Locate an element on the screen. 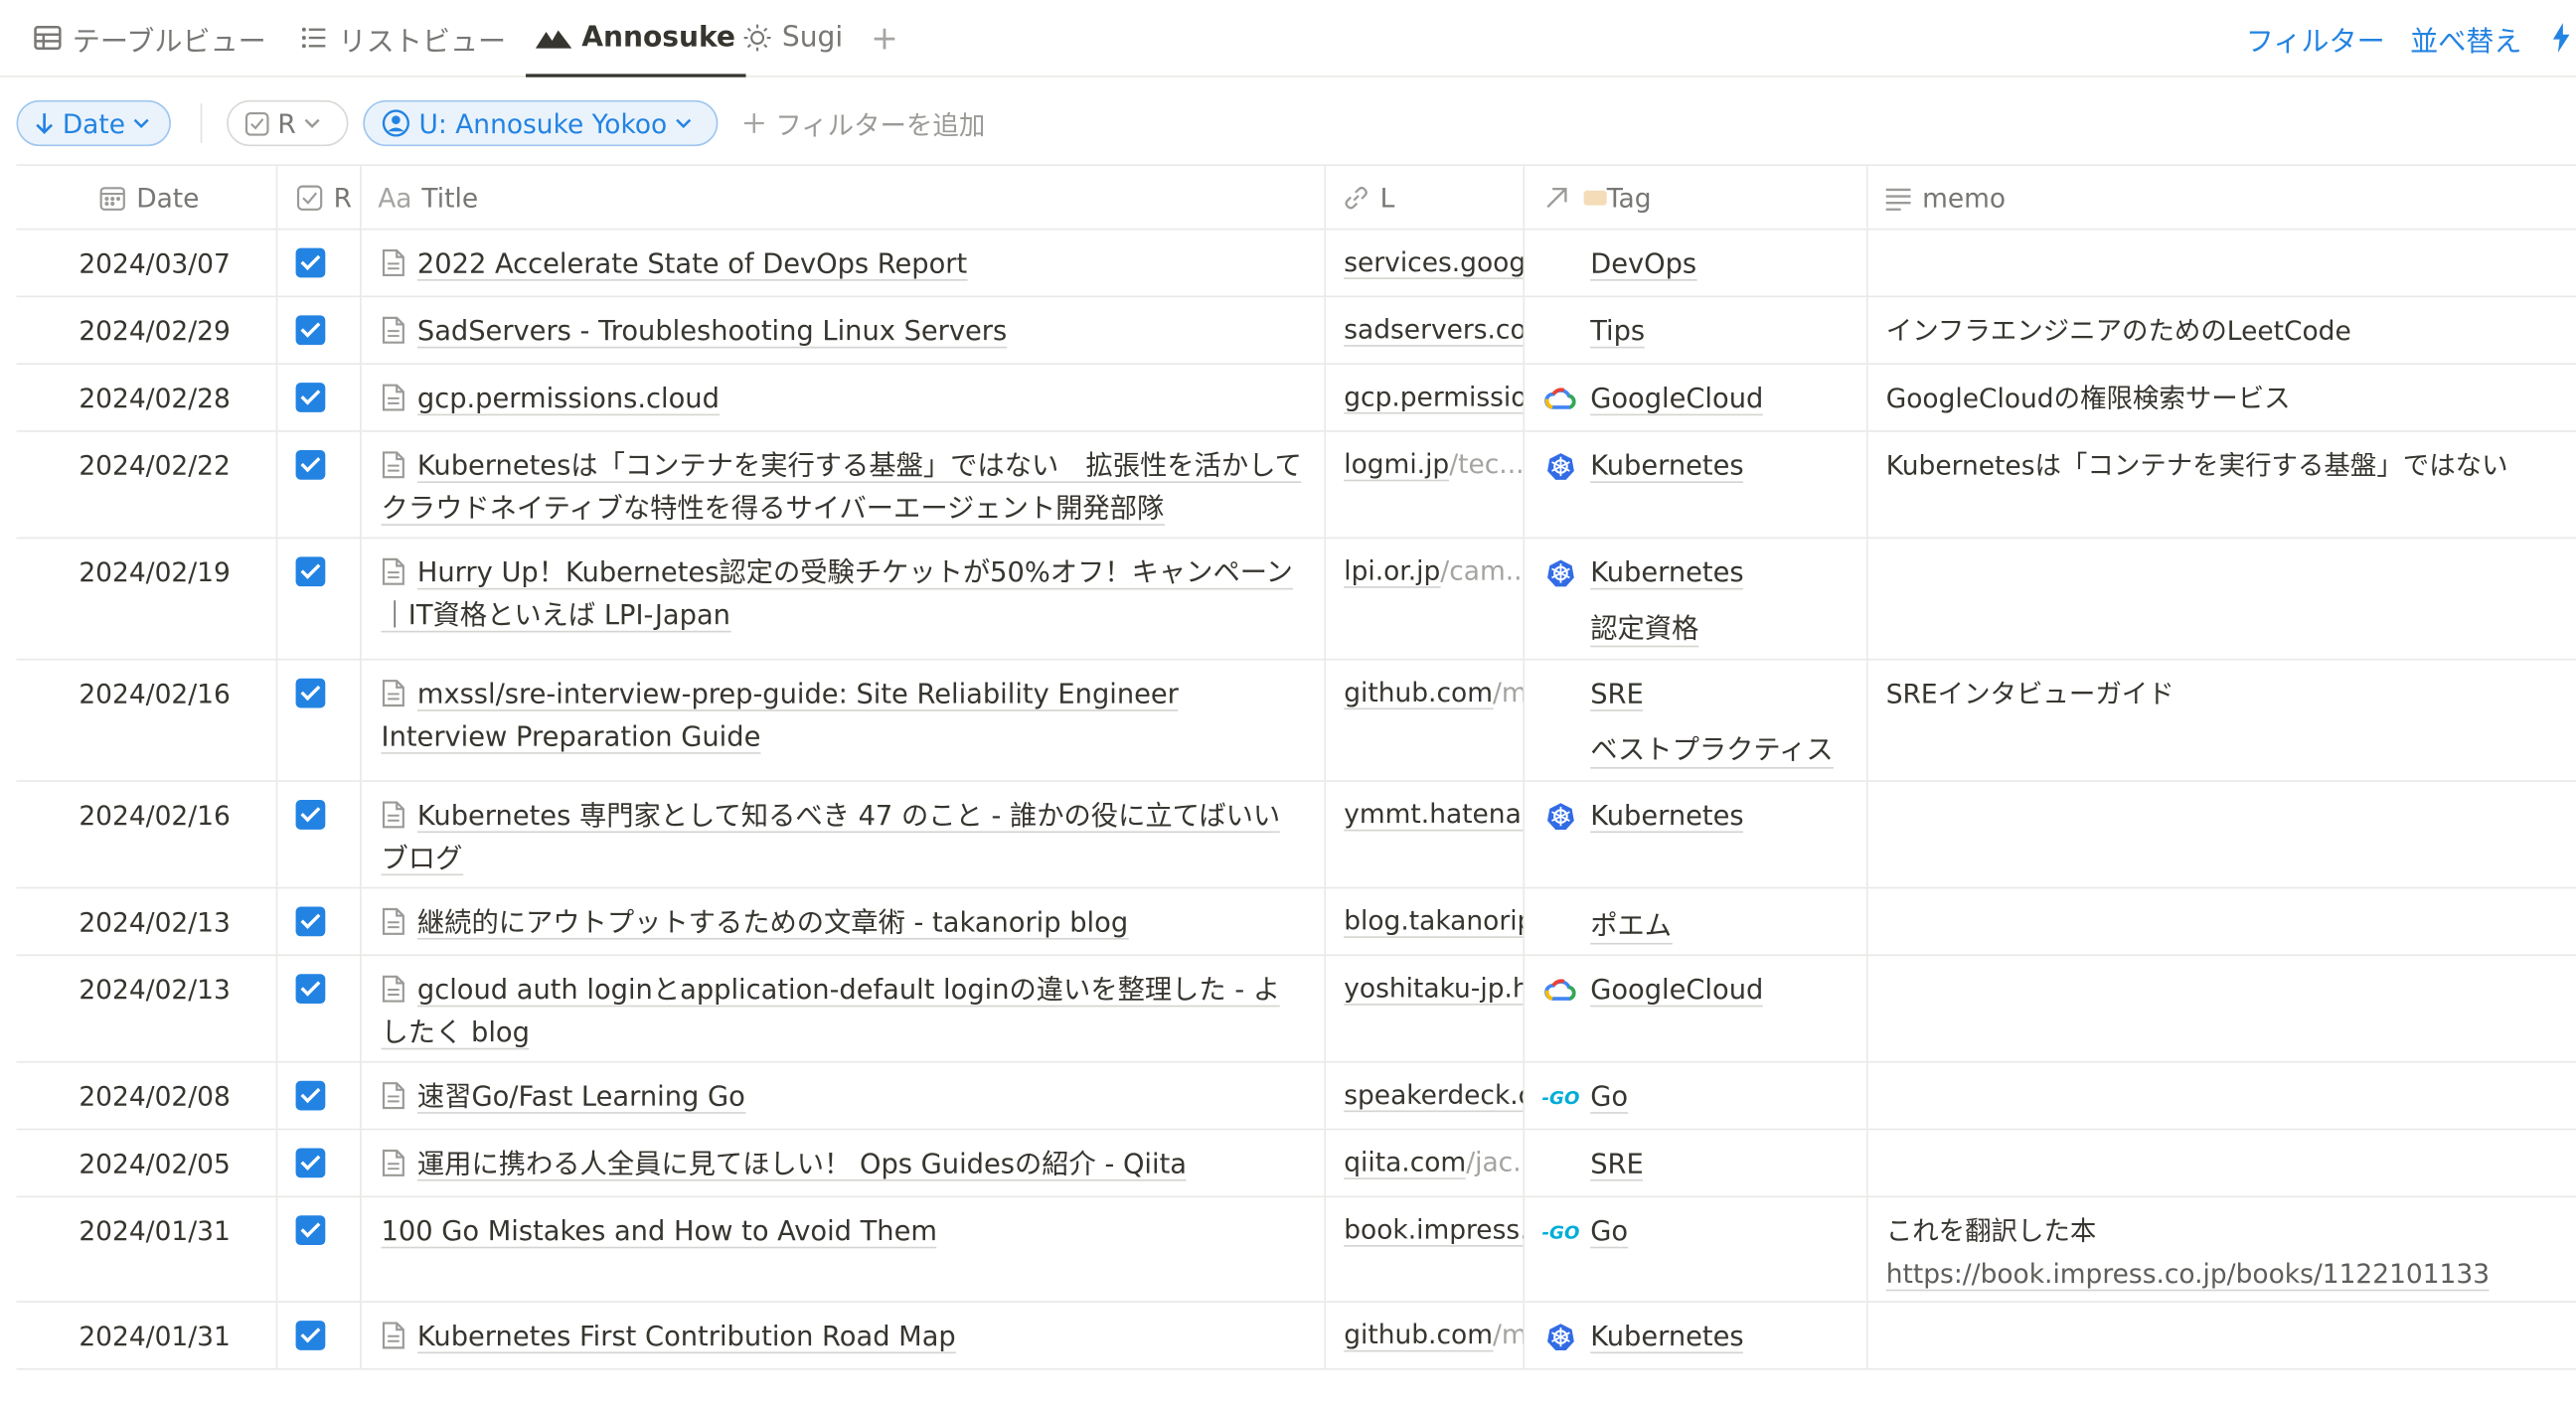 The height and width of the screenshot is (1407, 2576). tab-table-view: テーブルビュー is located at coordinates (149, 38).